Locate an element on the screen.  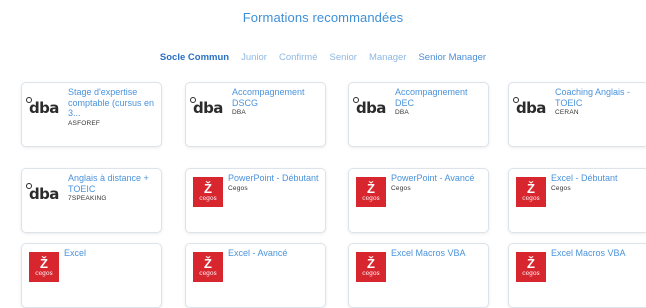
training-card: Ž cegos PowerPoint - Avancé Cegos is located at coordinates (418, 200).